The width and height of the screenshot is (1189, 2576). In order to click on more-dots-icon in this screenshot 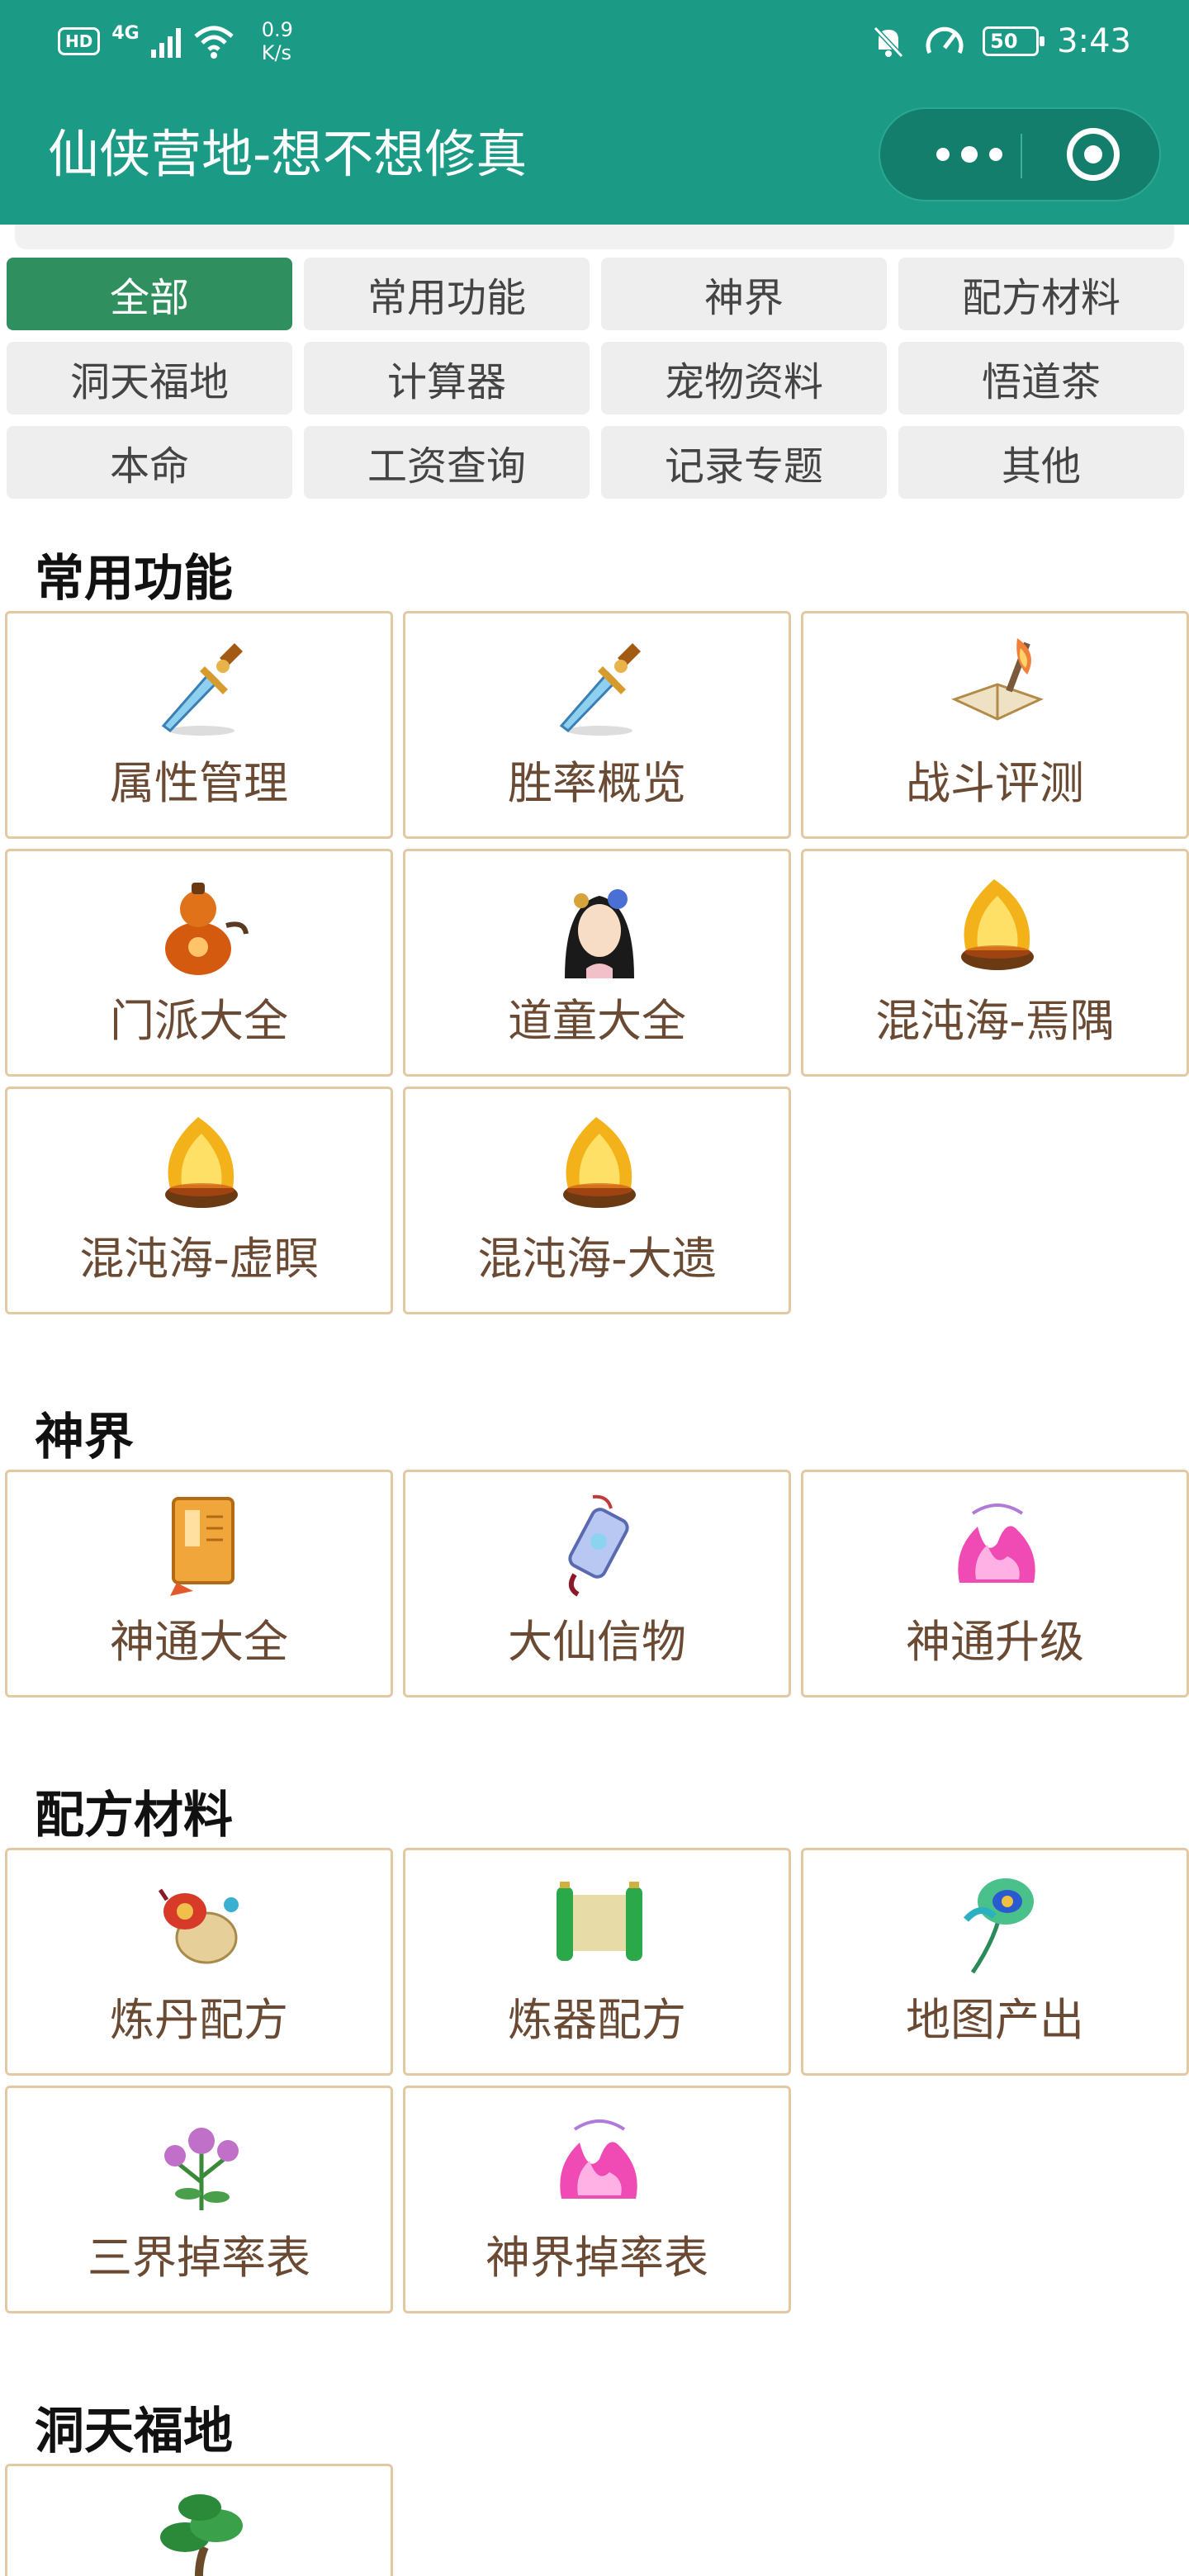, I will do `click(969, 154)`.